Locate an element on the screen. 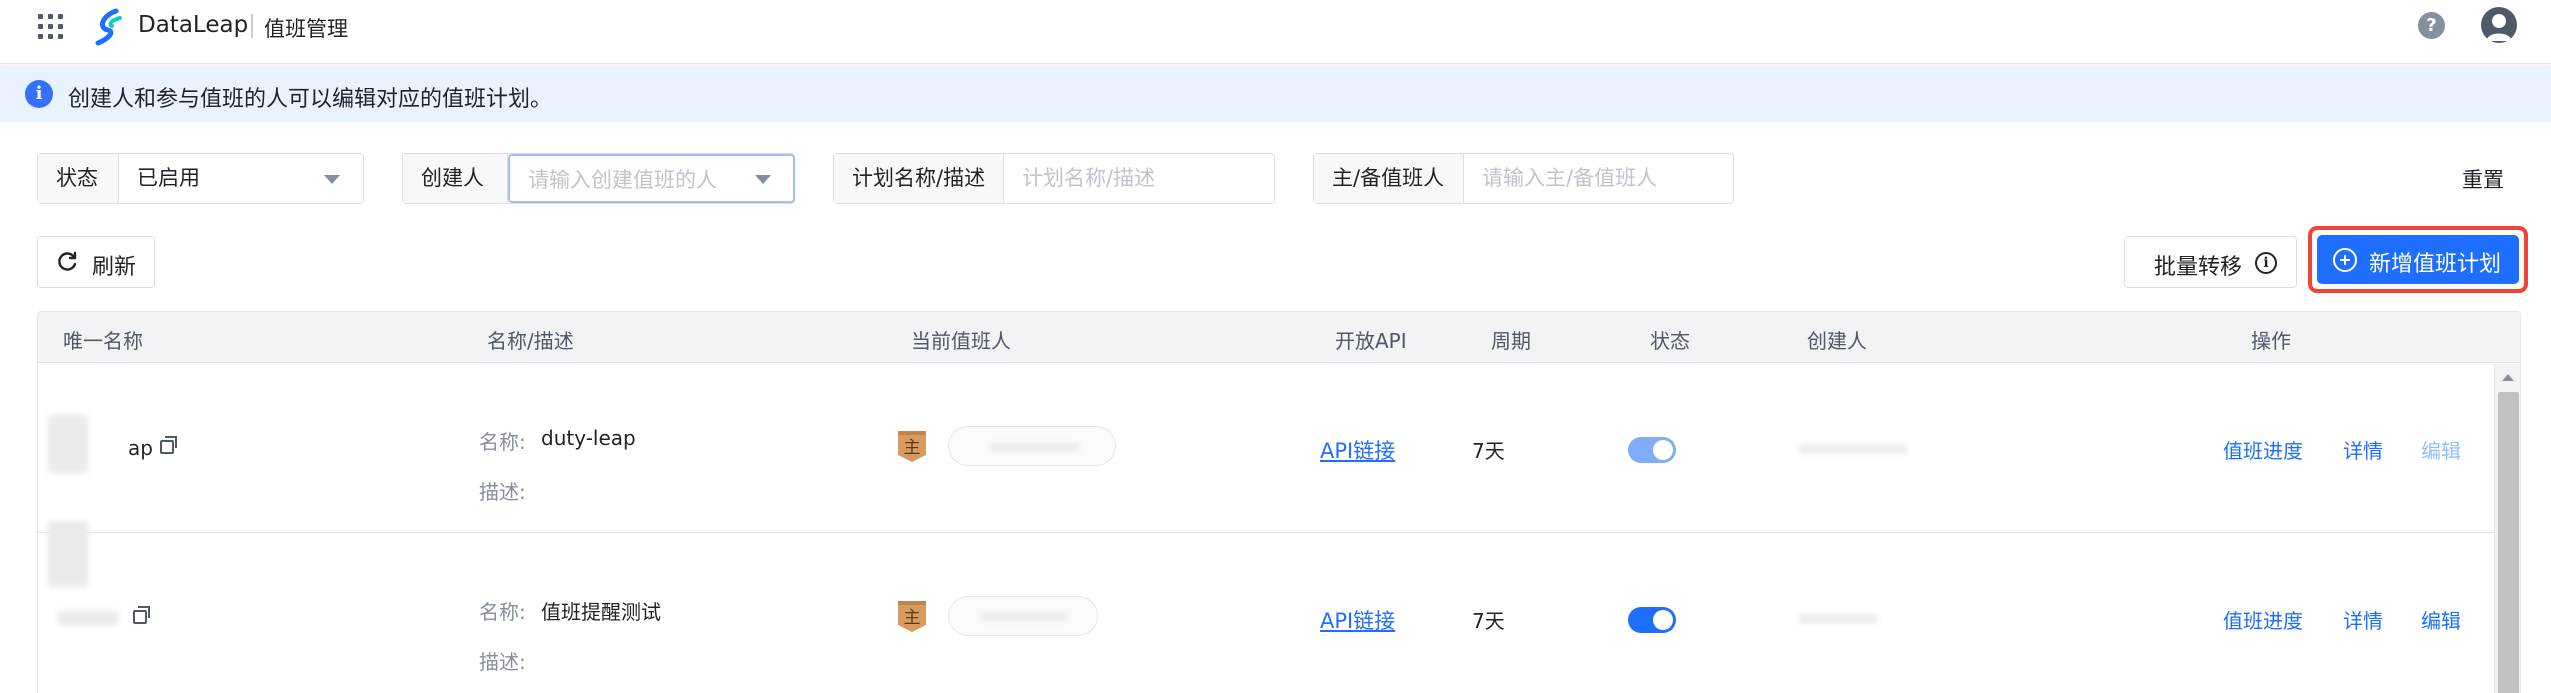 The width and height of the screenshot is (2551, 693). column-header-creator: 创建人 is located at coordinates (1837, 341).